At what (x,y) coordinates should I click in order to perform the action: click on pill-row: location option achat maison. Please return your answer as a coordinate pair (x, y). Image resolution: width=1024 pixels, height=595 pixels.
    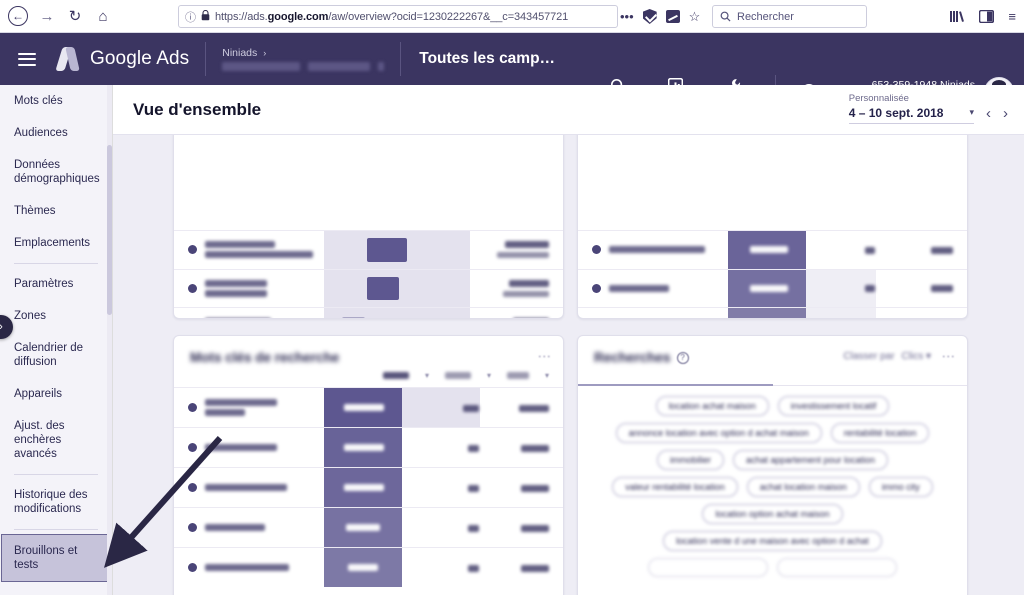
    Looking at the image, I should click on (772, 514).